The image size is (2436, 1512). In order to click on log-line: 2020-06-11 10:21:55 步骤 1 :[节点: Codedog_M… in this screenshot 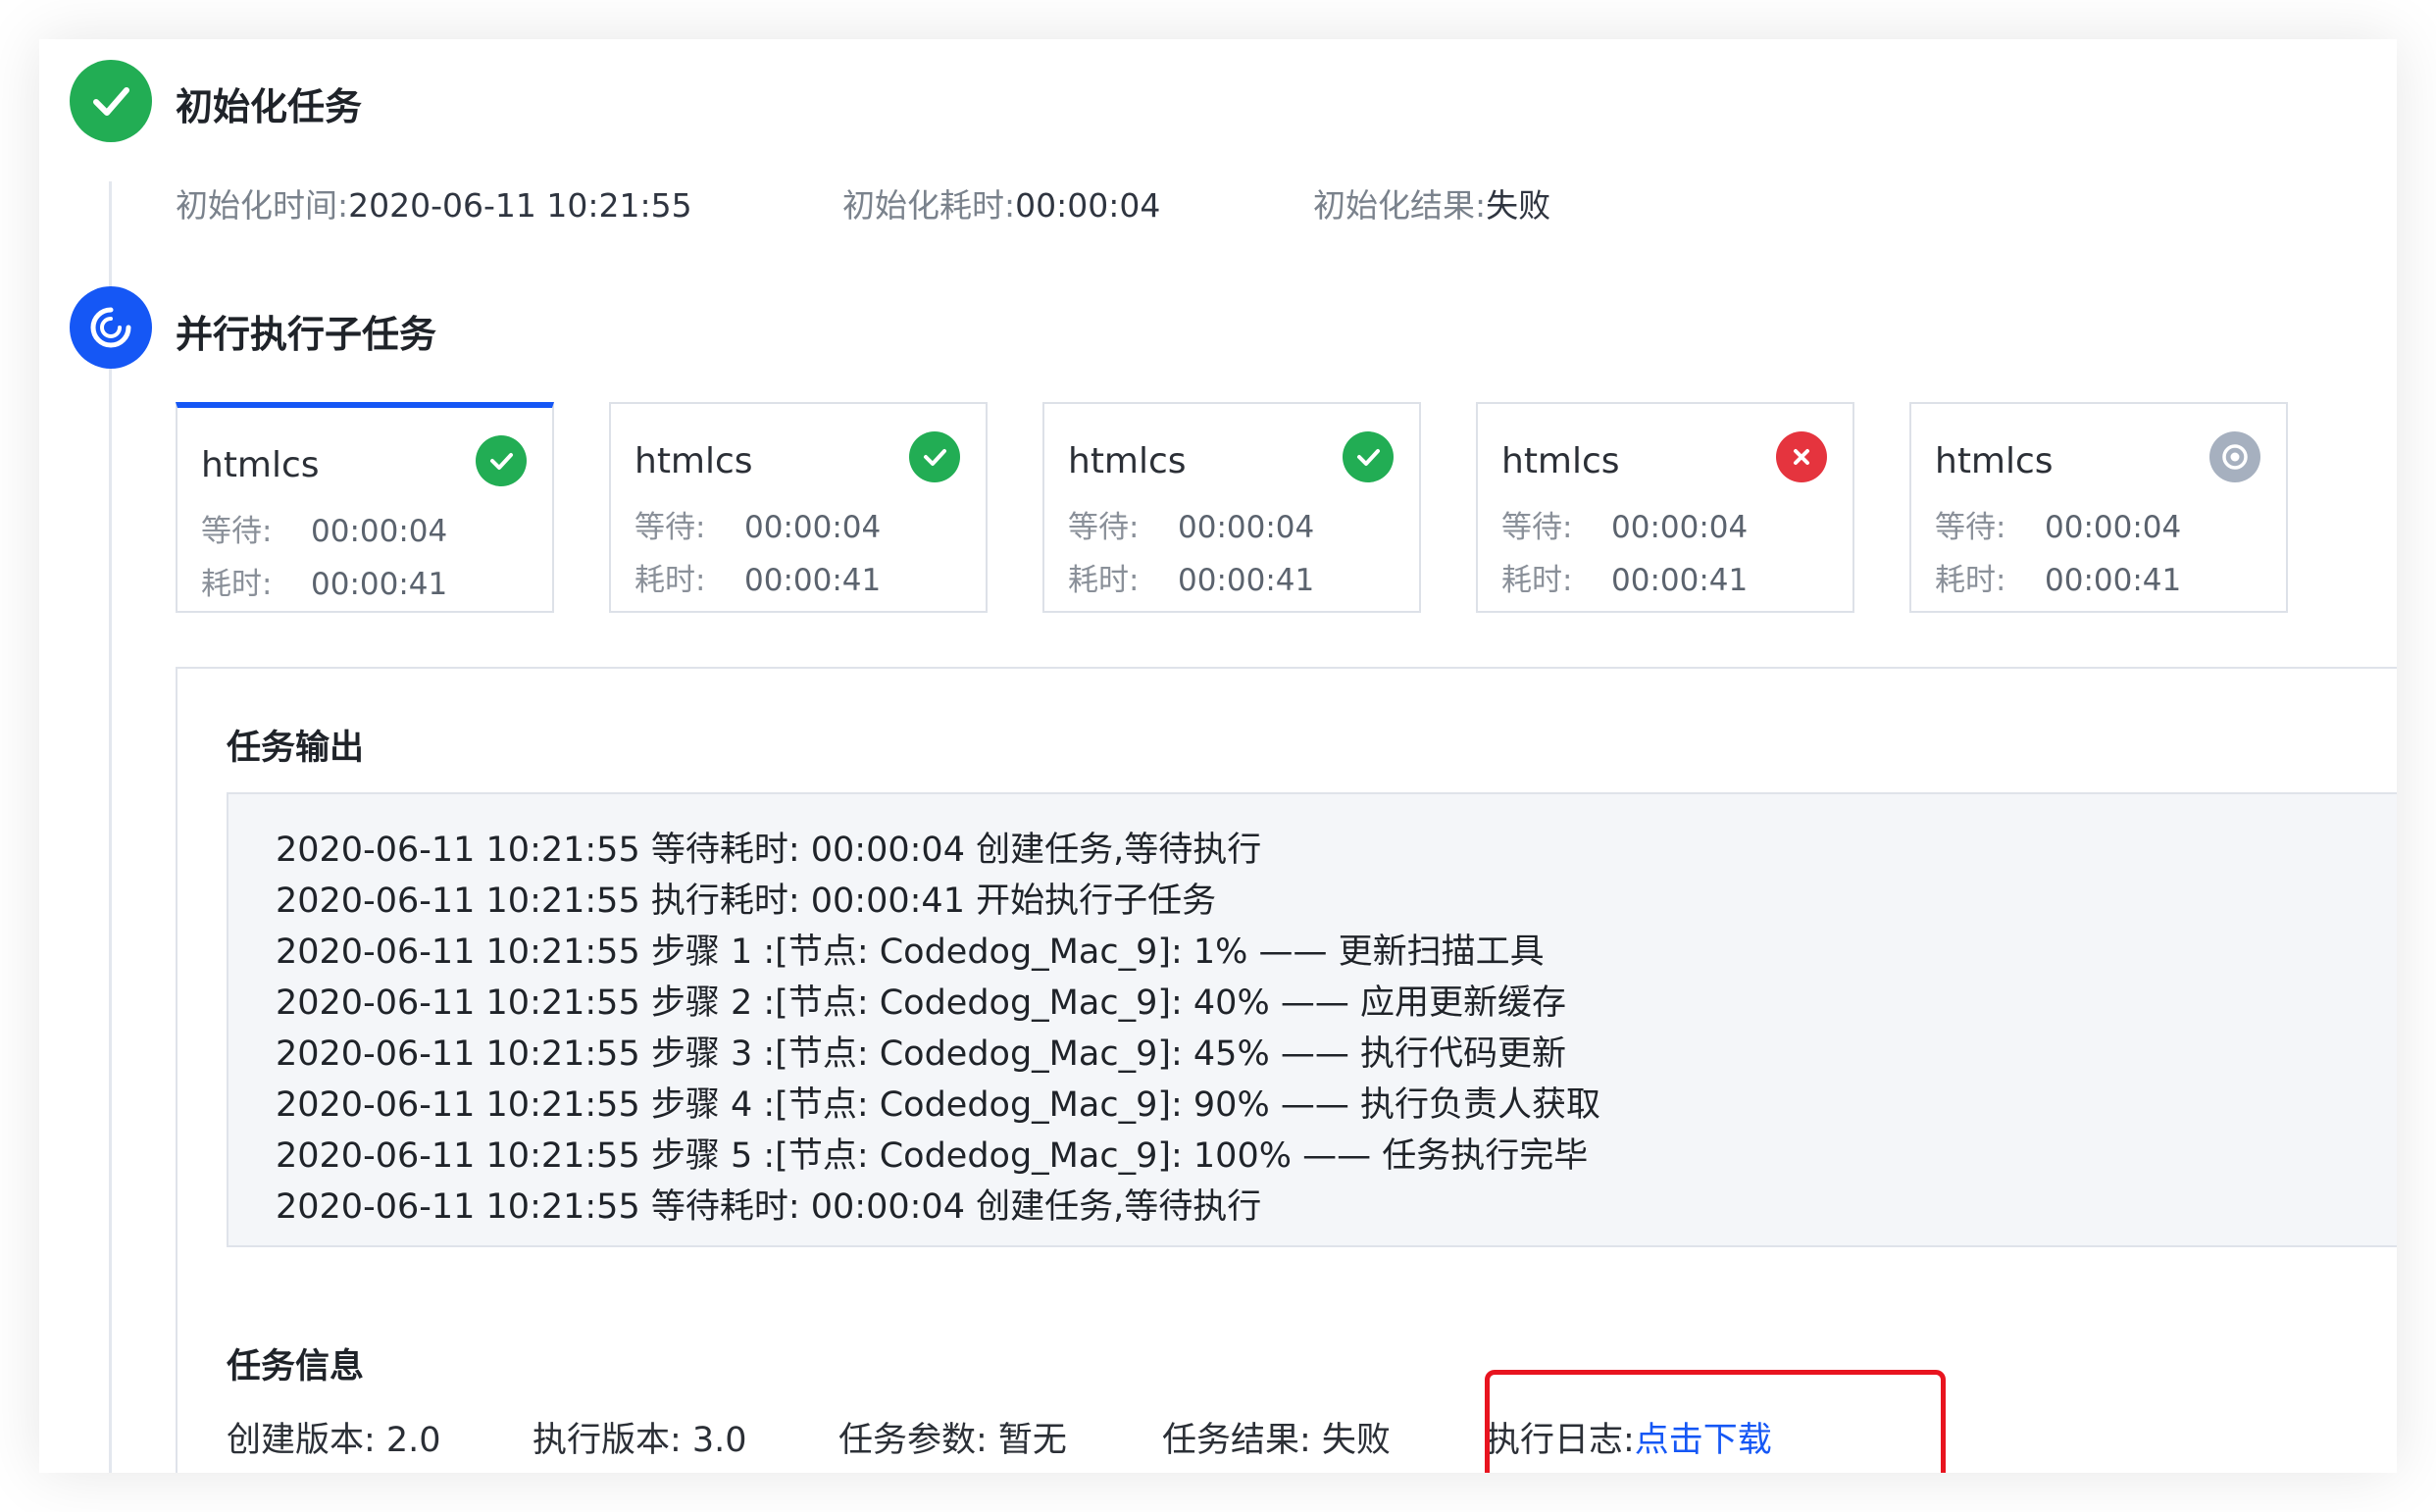, I will do `click(910, 952)`.